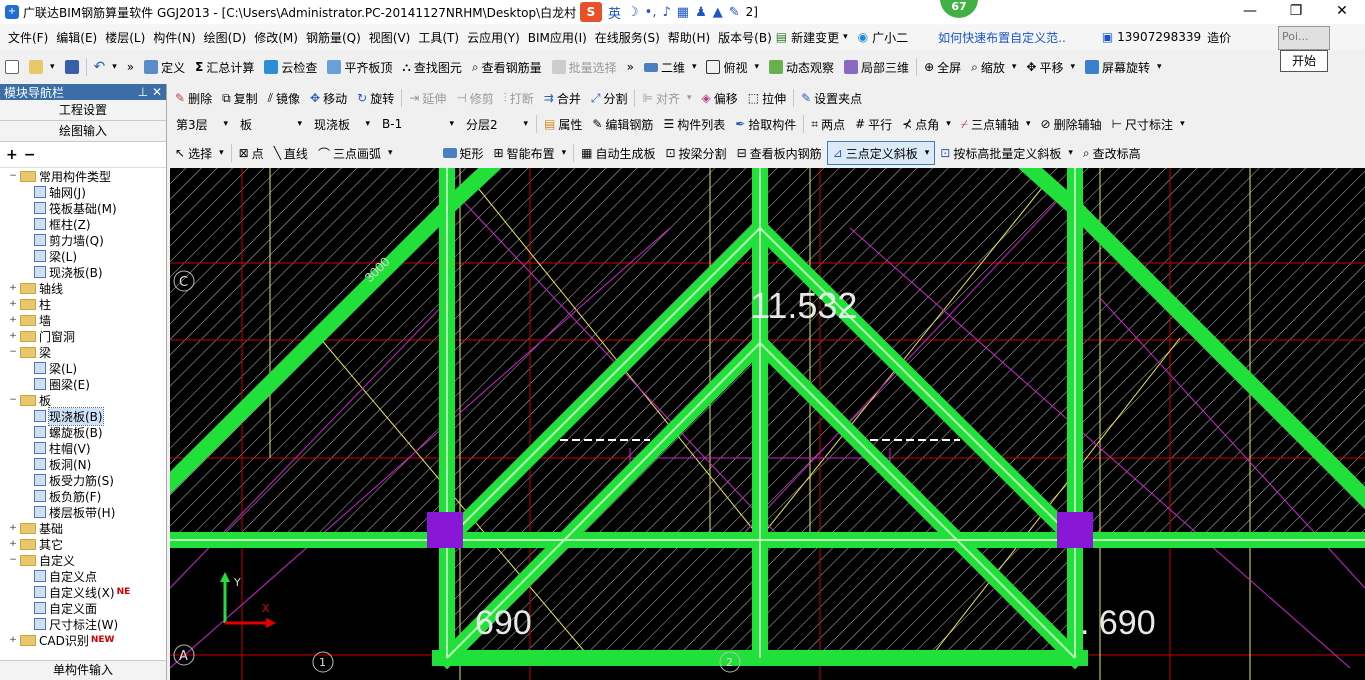 The height and width of the screenshot is (680, 1365). What do you see at coordinates (734, 12) in the screenshot?
I see `wrench-icon: ✎` at bounding box center [734, 12].